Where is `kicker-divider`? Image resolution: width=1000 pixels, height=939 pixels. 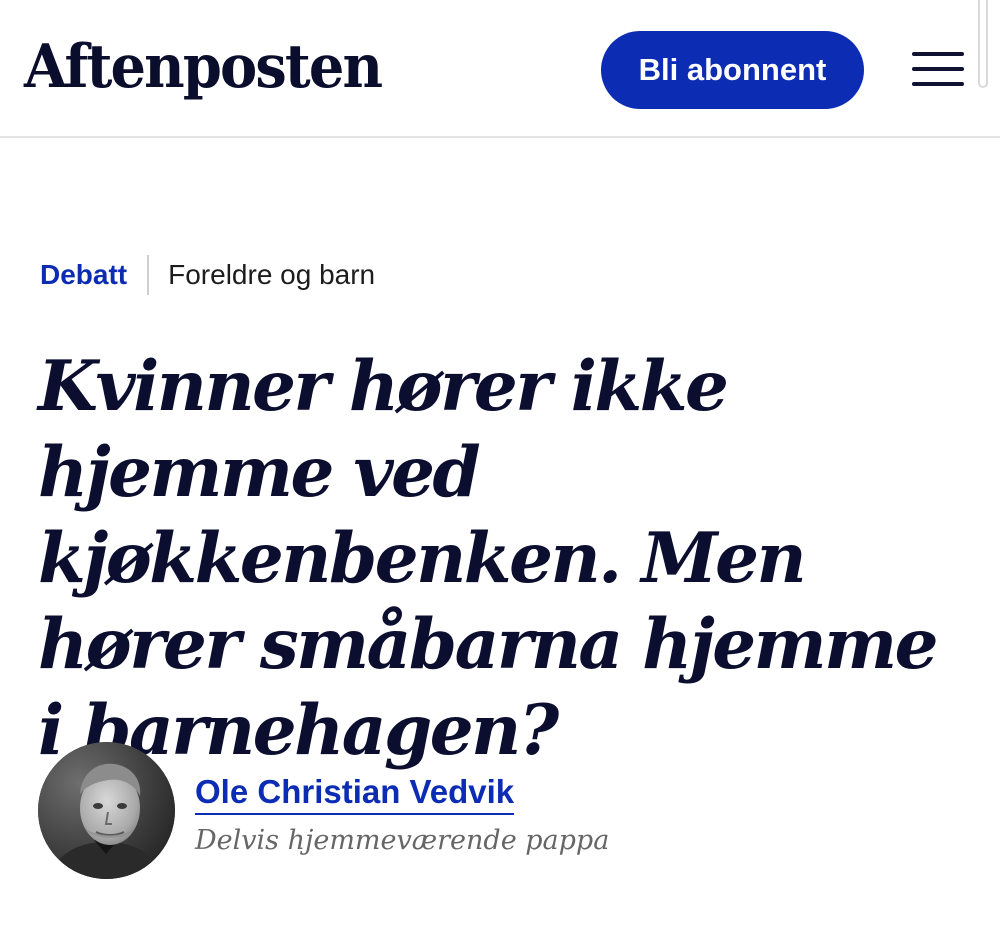 kicker-divider is located at coordinates (148, 275).